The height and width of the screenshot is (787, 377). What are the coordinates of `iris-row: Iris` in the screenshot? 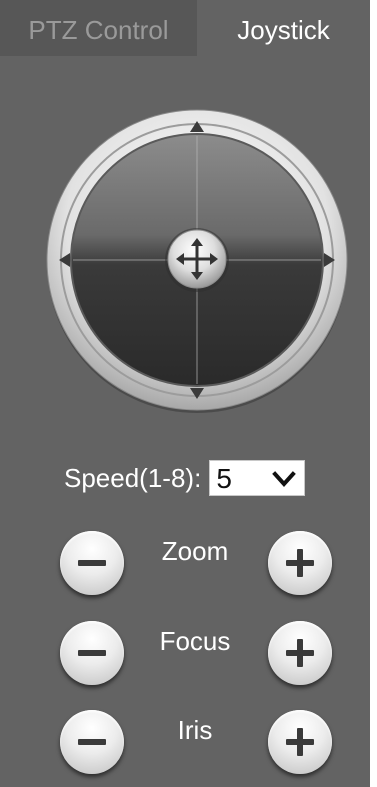 It's located at (185, 742).